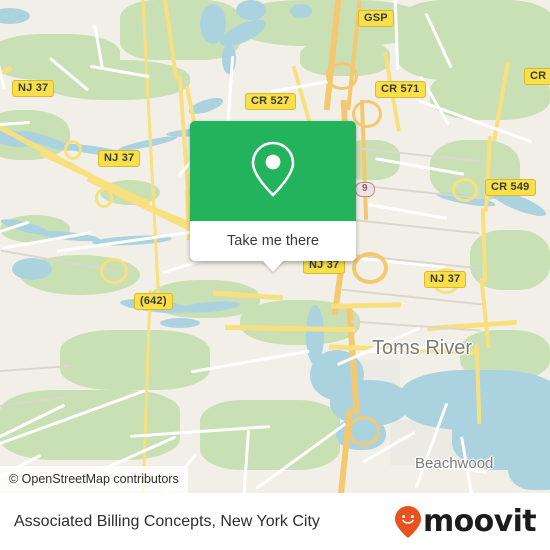  I want to click on road-shield-gsp: GSP, so click(376, 18).